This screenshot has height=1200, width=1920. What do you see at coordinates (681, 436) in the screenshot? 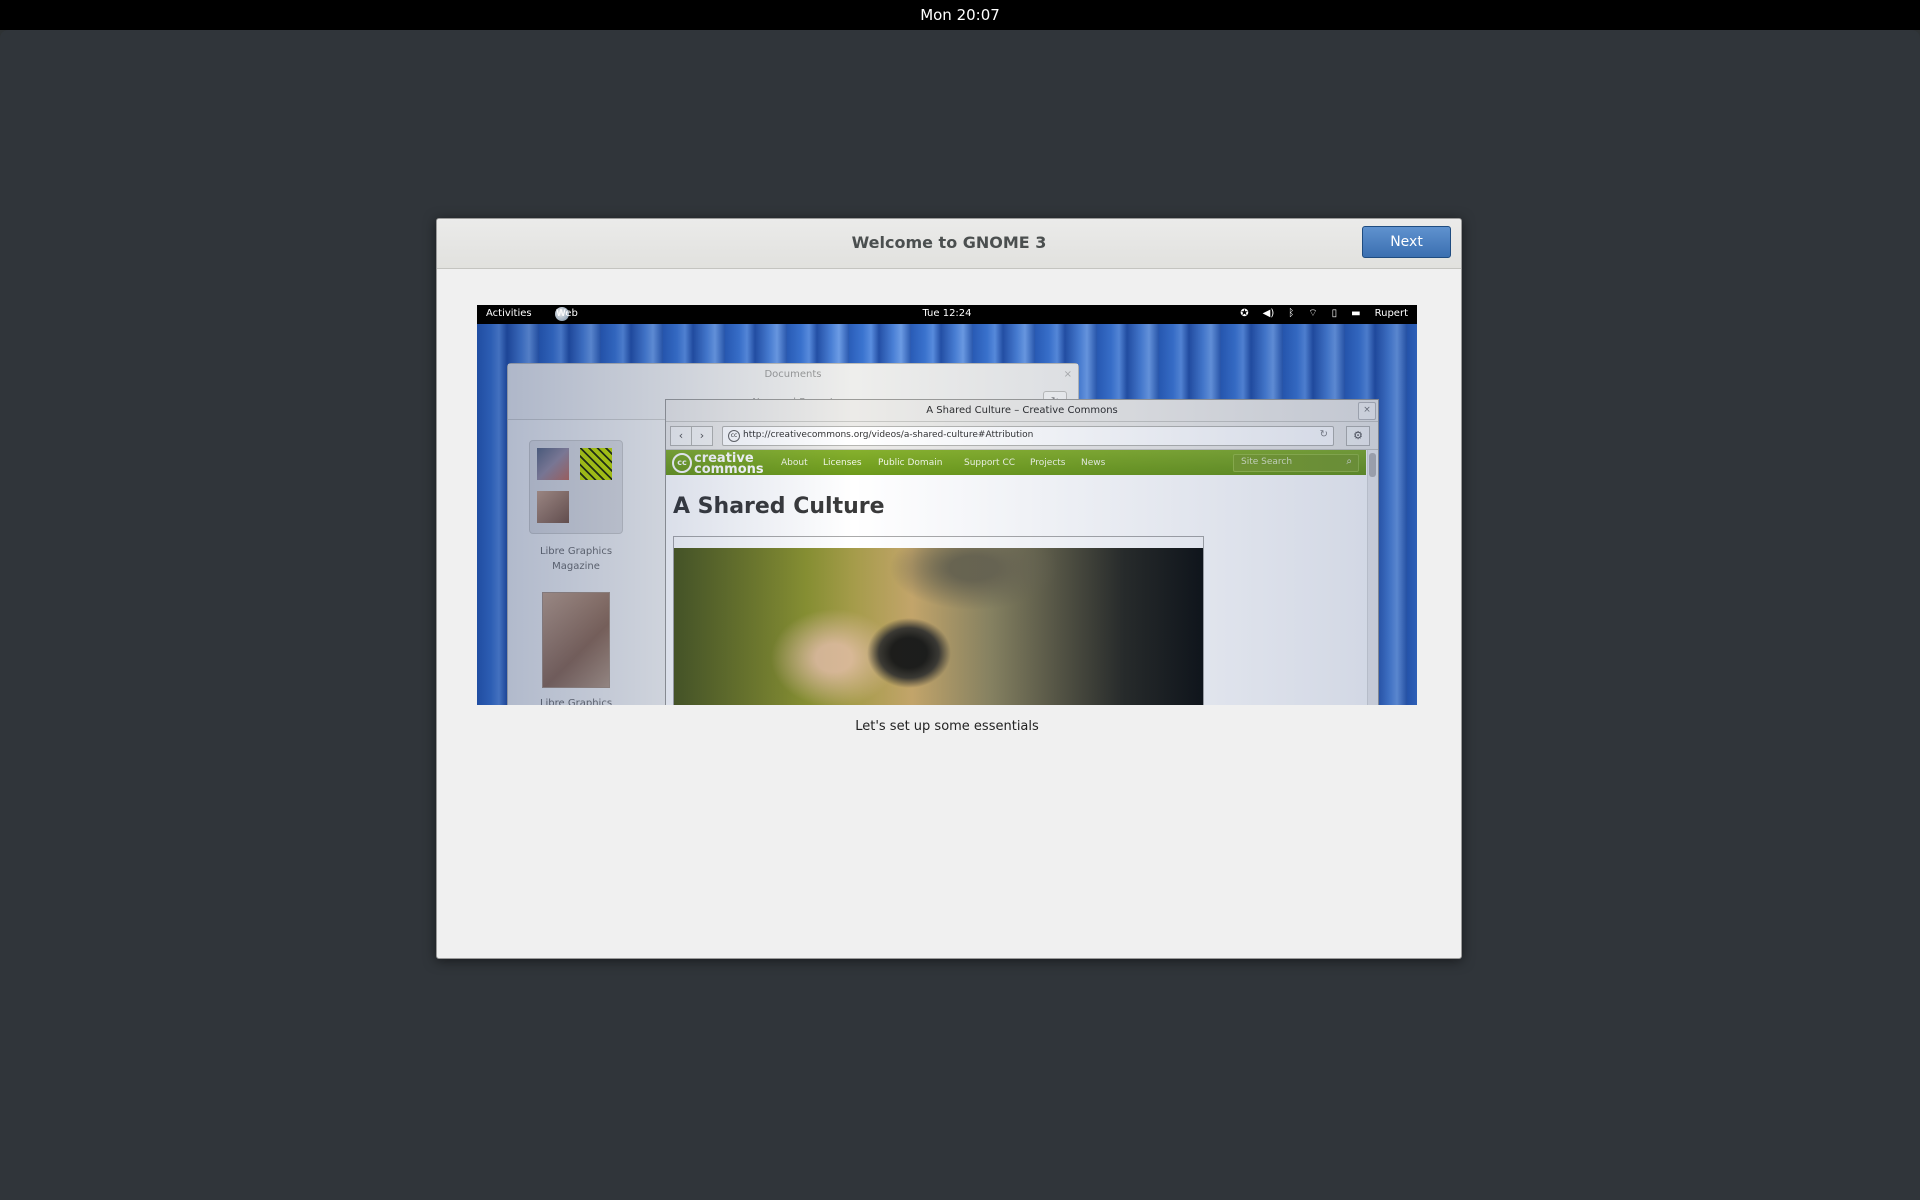
I see `back-icon: ‹` at bounding box center [681, 436].